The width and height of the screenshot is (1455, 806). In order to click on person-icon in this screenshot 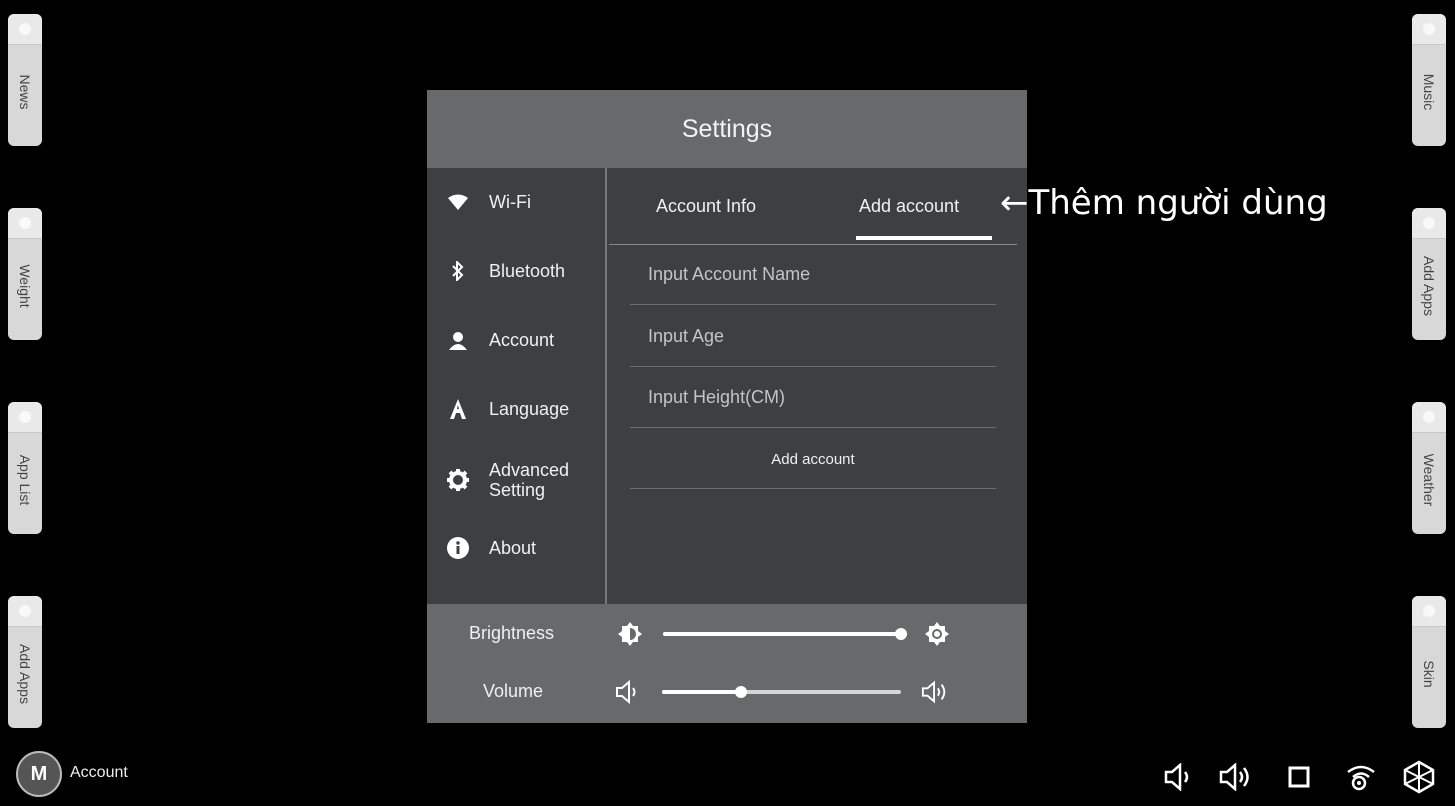, I will do `click(458, 340)`.